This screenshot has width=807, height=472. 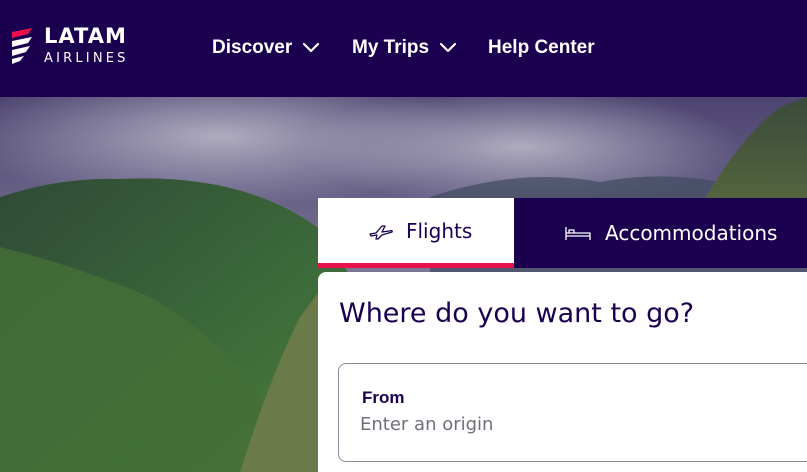 What do you see at coordinates (22, 46) in the screenshot?
I see `latam-logo-mark-icon` at bounding box center [22, 46].